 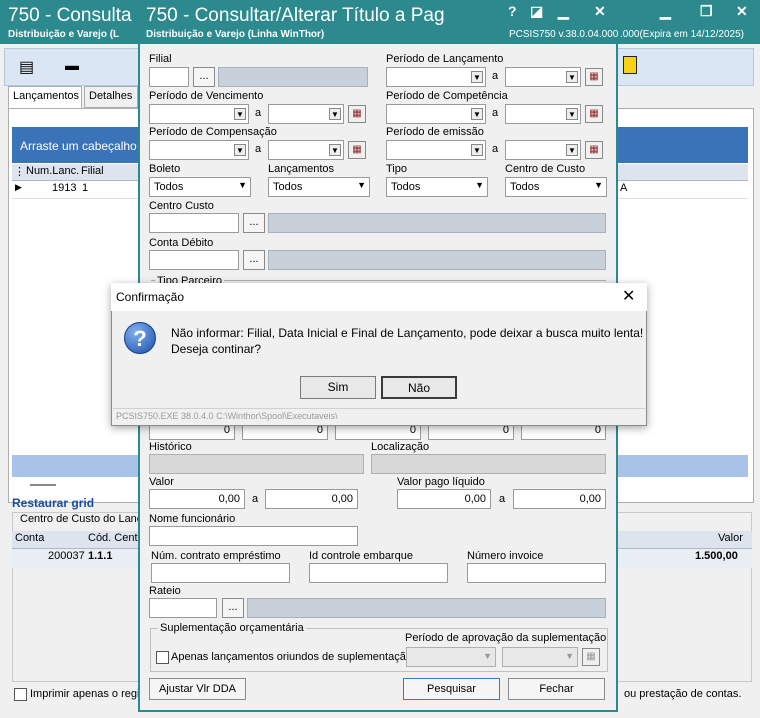 I want to click on lancamento-end-date: ▼, so click(x=543, y=77).